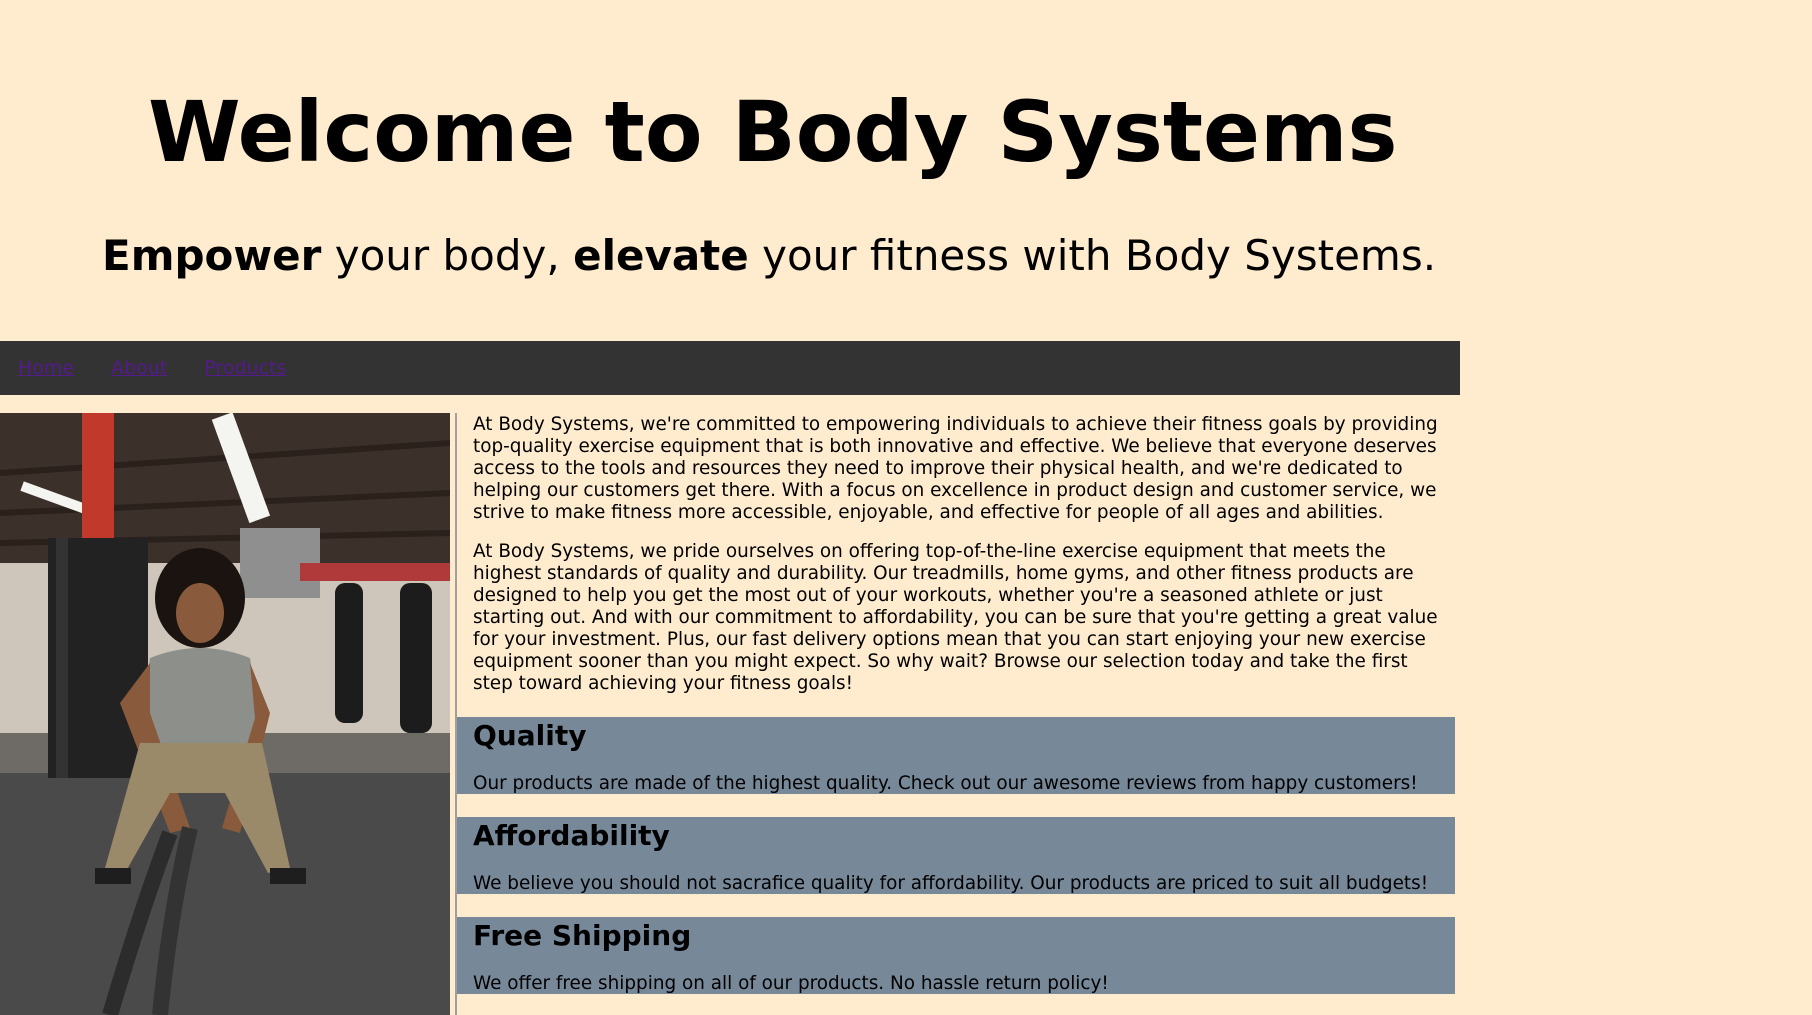 This screenshot has width=1812, height=1015. What do you see at coordinates (46, 368) in the screenshot?
I see `nav-link-home: Home` at bounding box center [46, 368].